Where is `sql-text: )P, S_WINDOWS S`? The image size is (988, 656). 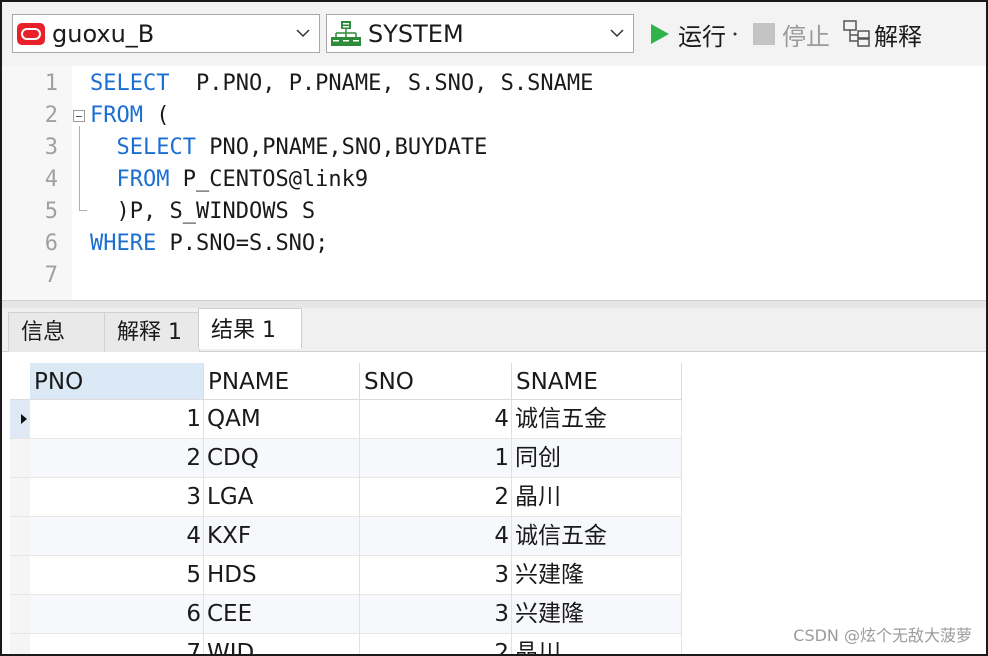
sql-text: )P, S_WINDOWS S is located at coordinates (216, 211).